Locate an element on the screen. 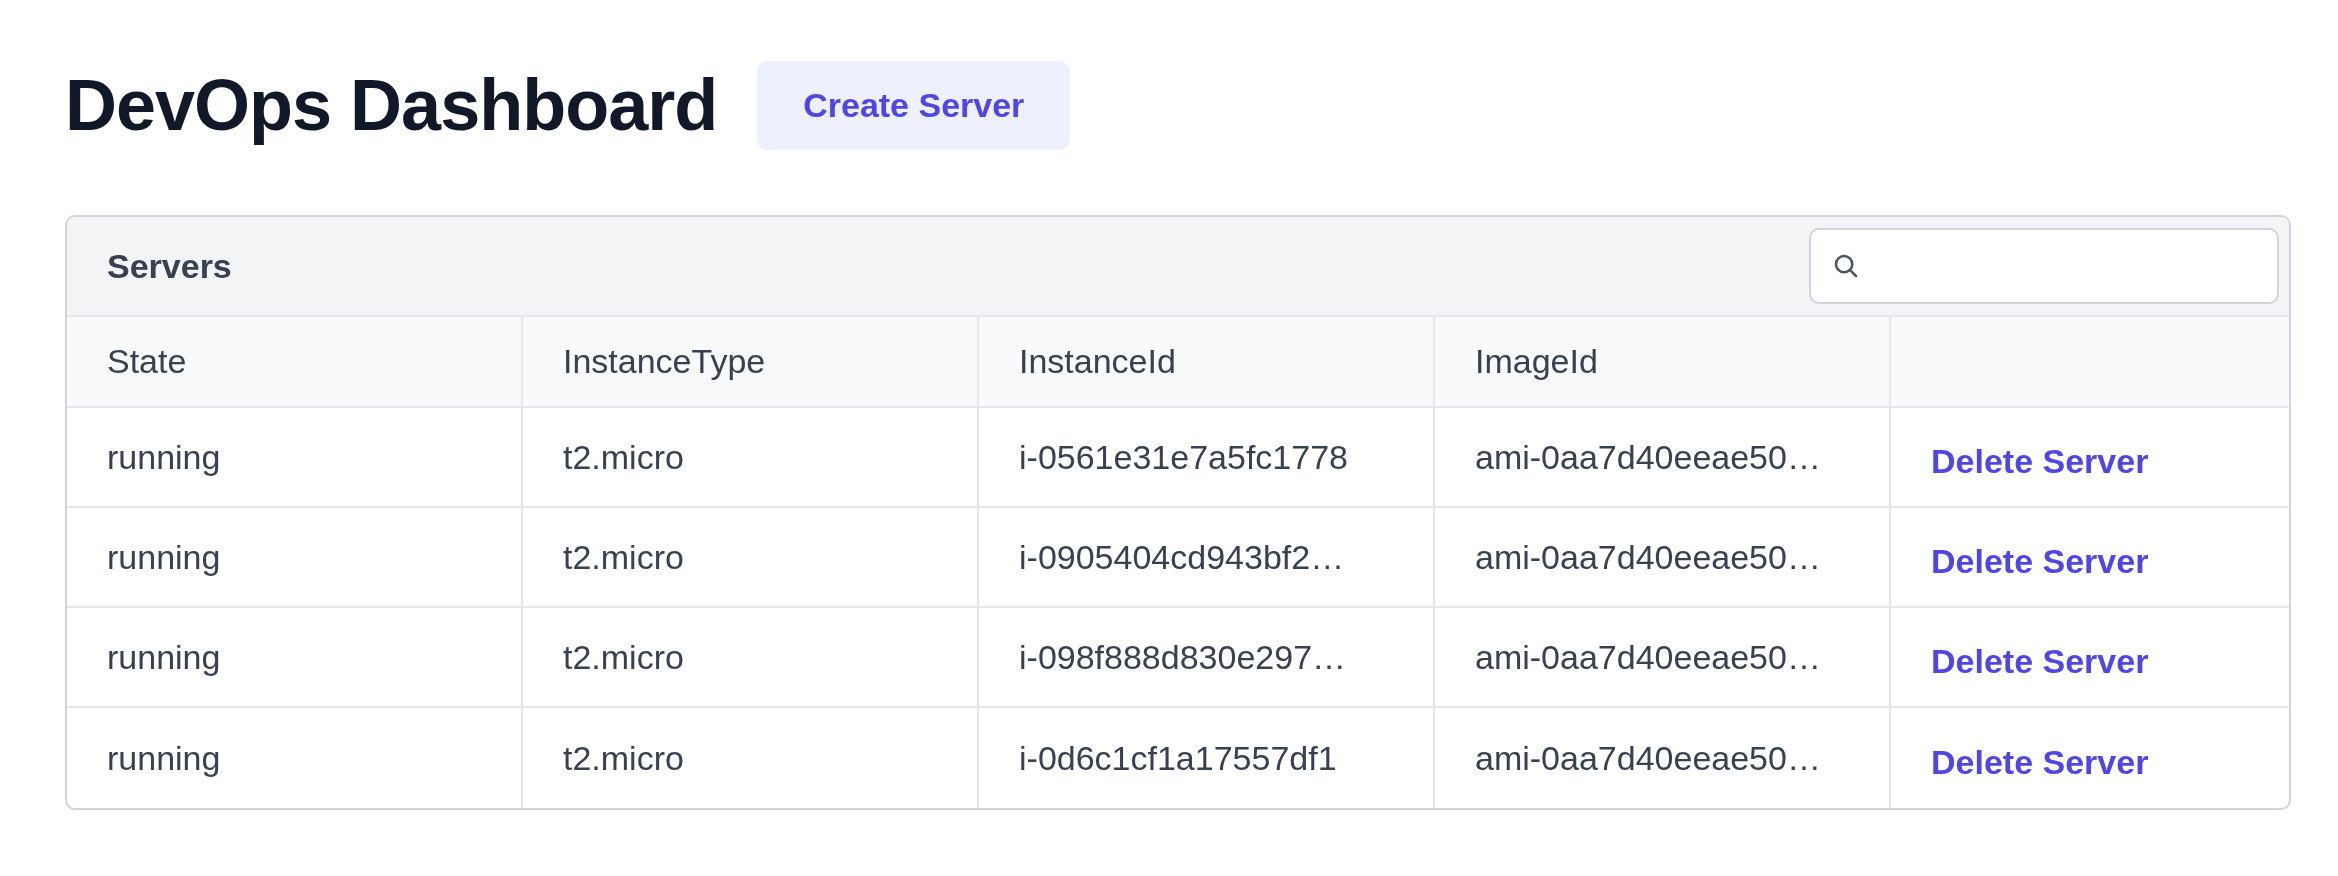 The image size is (2338, 876). create-server-button: Create Server is located at coordinates (914, 105).